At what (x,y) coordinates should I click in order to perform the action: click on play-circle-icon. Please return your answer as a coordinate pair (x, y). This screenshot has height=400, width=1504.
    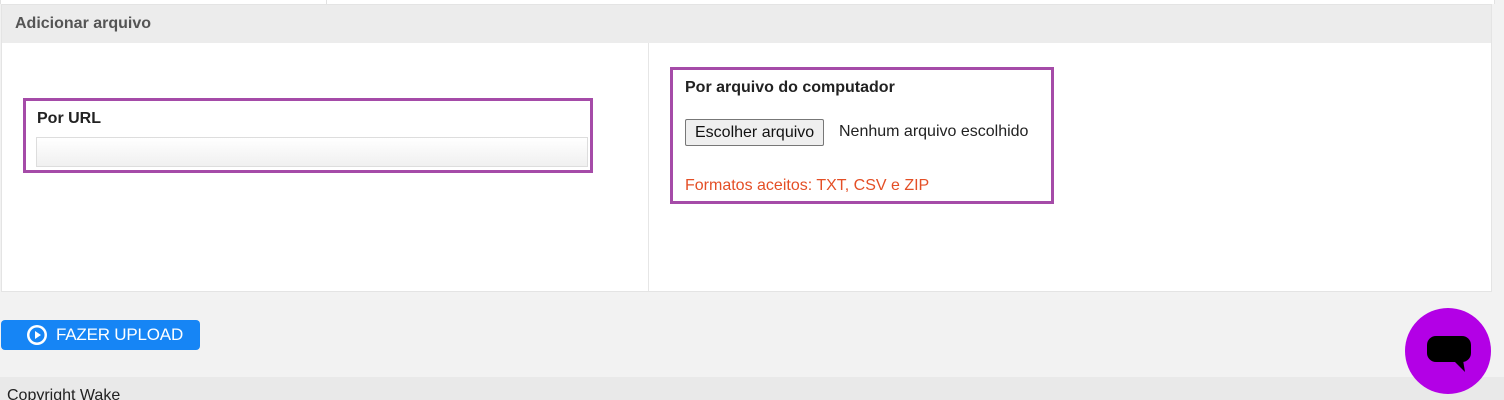
    Looking at the image, I should click on (37, 335).